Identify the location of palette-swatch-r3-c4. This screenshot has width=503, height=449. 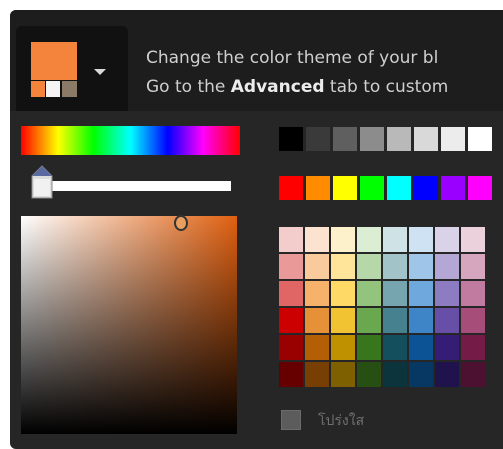
(369, 293).